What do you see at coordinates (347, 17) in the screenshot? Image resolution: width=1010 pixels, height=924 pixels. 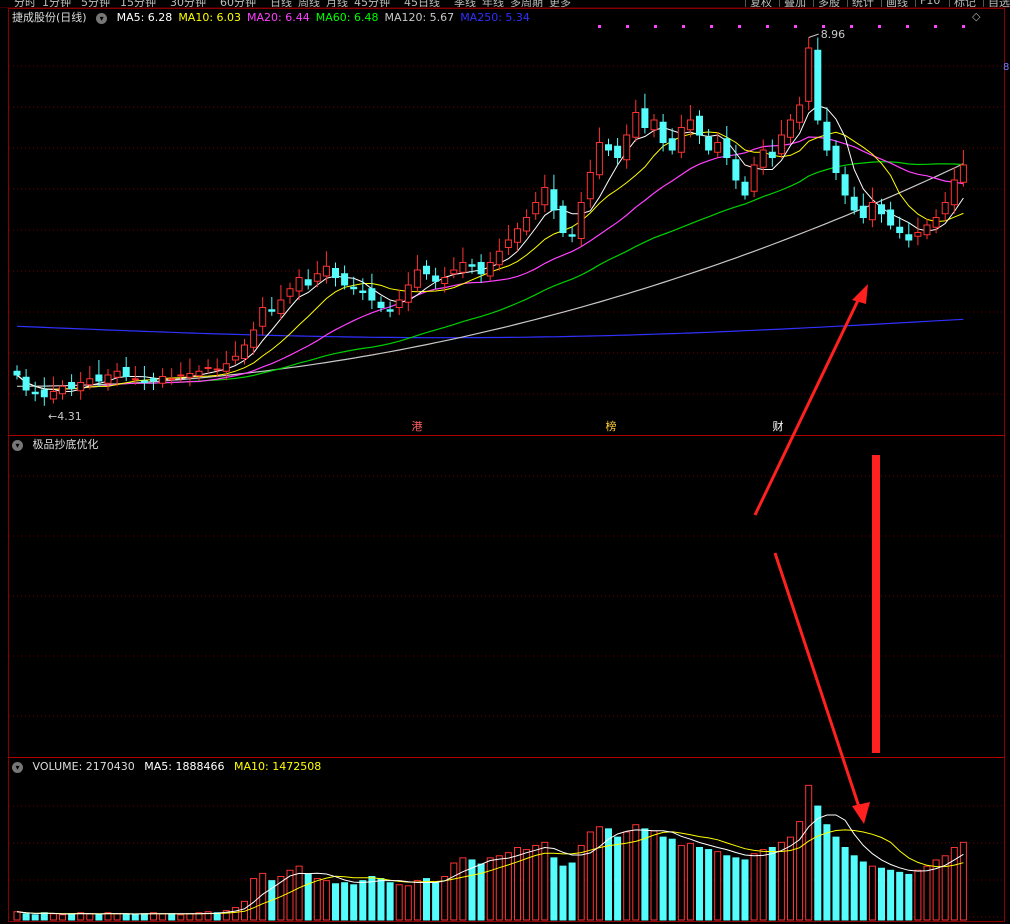 I see `ma-legend-item: MA60: 6.48` at bounding box center [347, 17].